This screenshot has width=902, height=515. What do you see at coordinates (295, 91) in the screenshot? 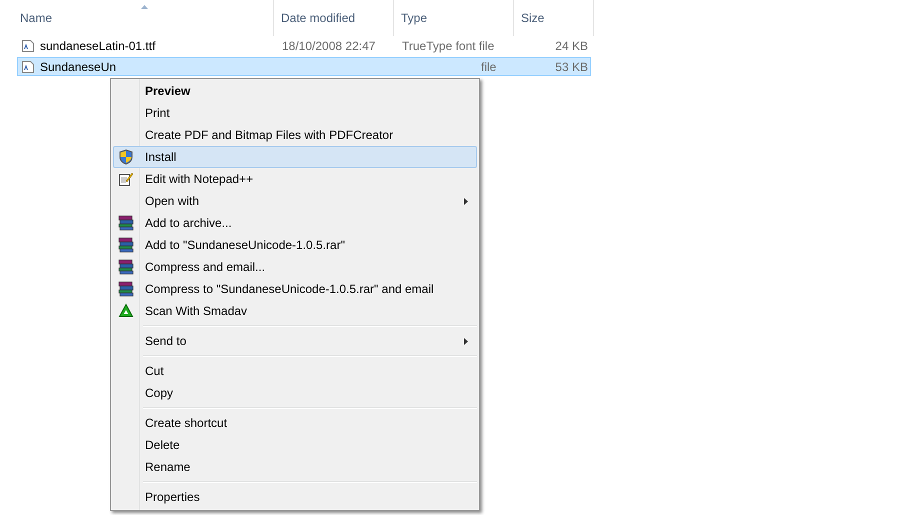
I see `menu-item: Preview` at bounding box center [295, 91].